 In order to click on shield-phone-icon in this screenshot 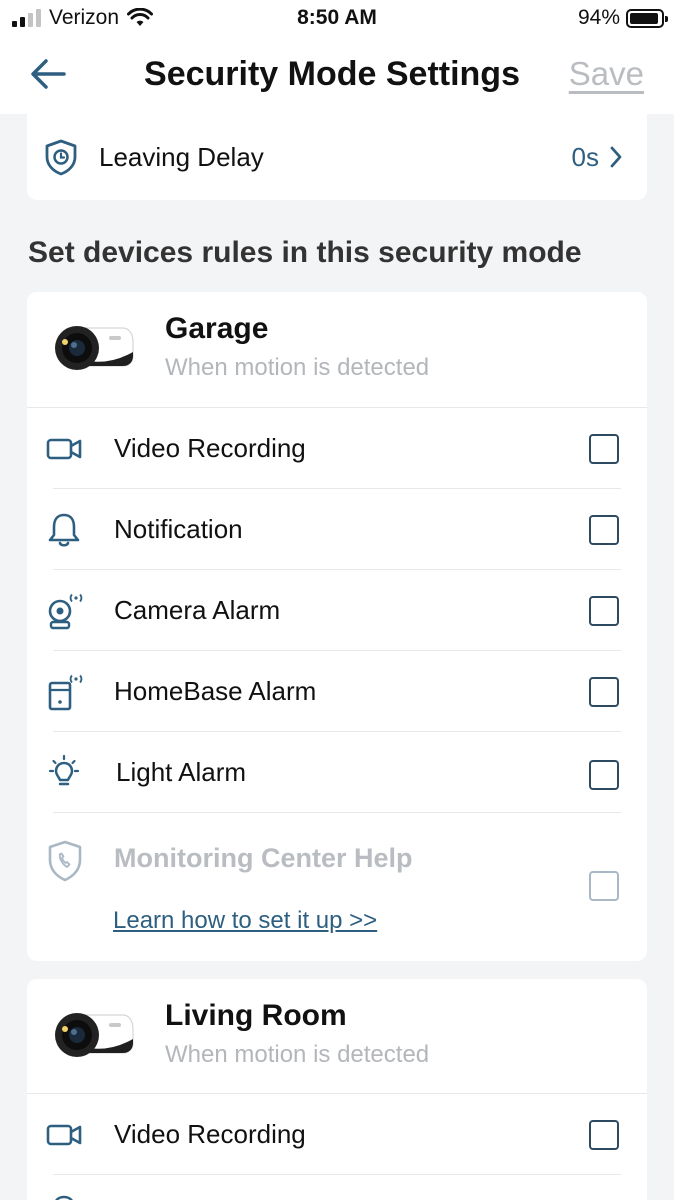, I will do `click(65, 861)`.